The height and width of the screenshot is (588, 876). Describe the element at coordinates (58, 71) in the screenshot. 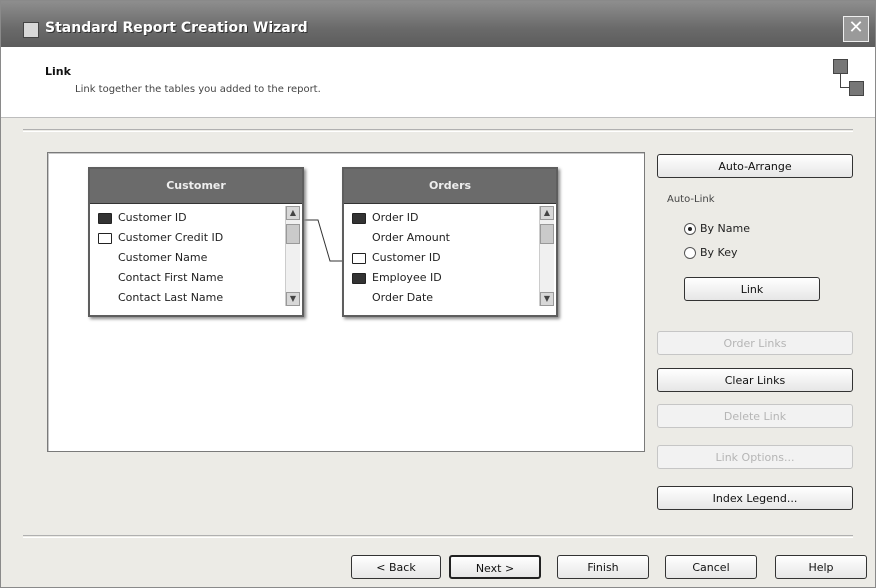

I see `page-title: Link` at that location.